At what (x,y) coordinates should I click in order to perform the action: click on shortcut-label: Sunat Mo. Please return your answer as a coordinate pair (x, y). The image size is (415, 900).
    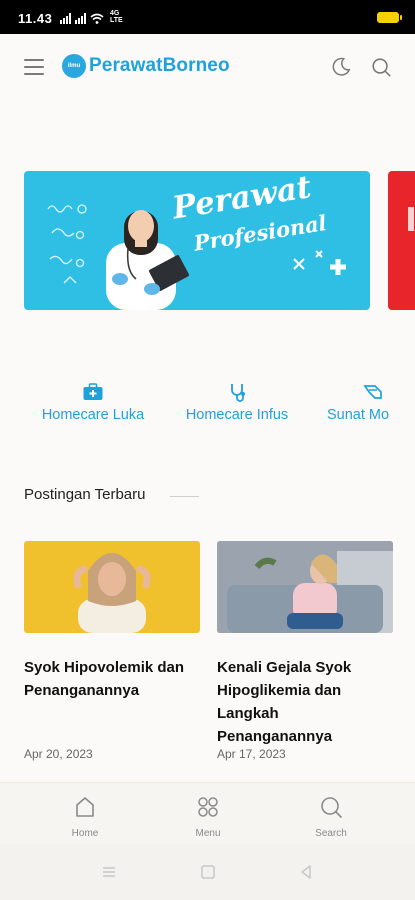
    Looking at the image, I should click on (358, 415).